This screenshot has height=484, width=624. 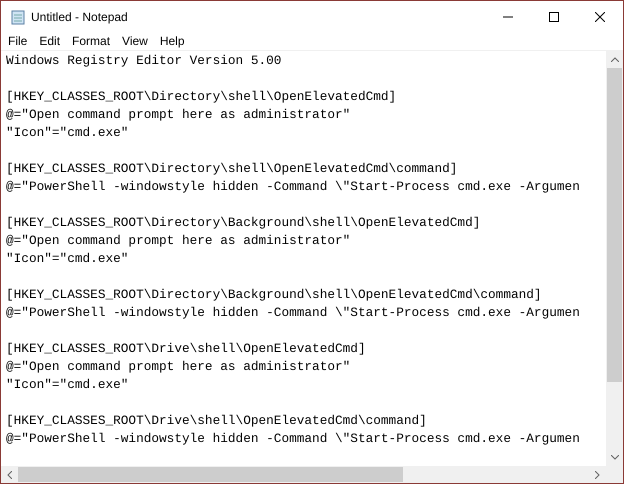 I want to click on text-line: Windows Registry Editor Version 5.00, so click(x=144, y=60).